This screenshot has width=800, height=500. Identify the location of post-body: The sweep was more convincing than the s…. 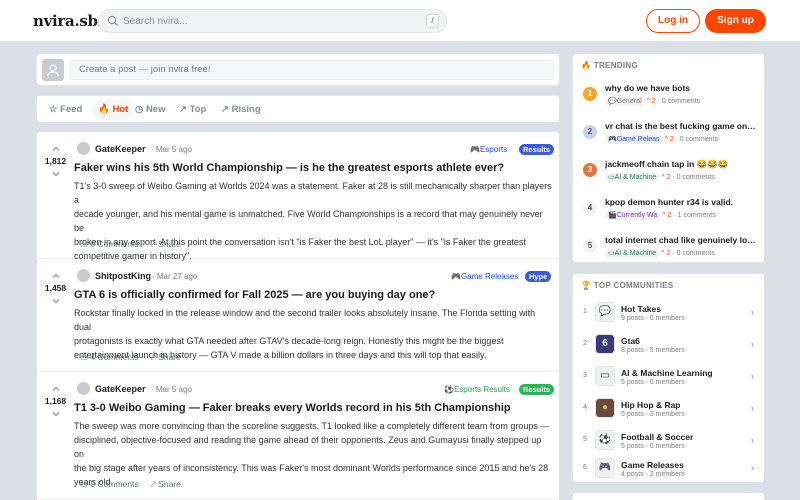
(313, 454).